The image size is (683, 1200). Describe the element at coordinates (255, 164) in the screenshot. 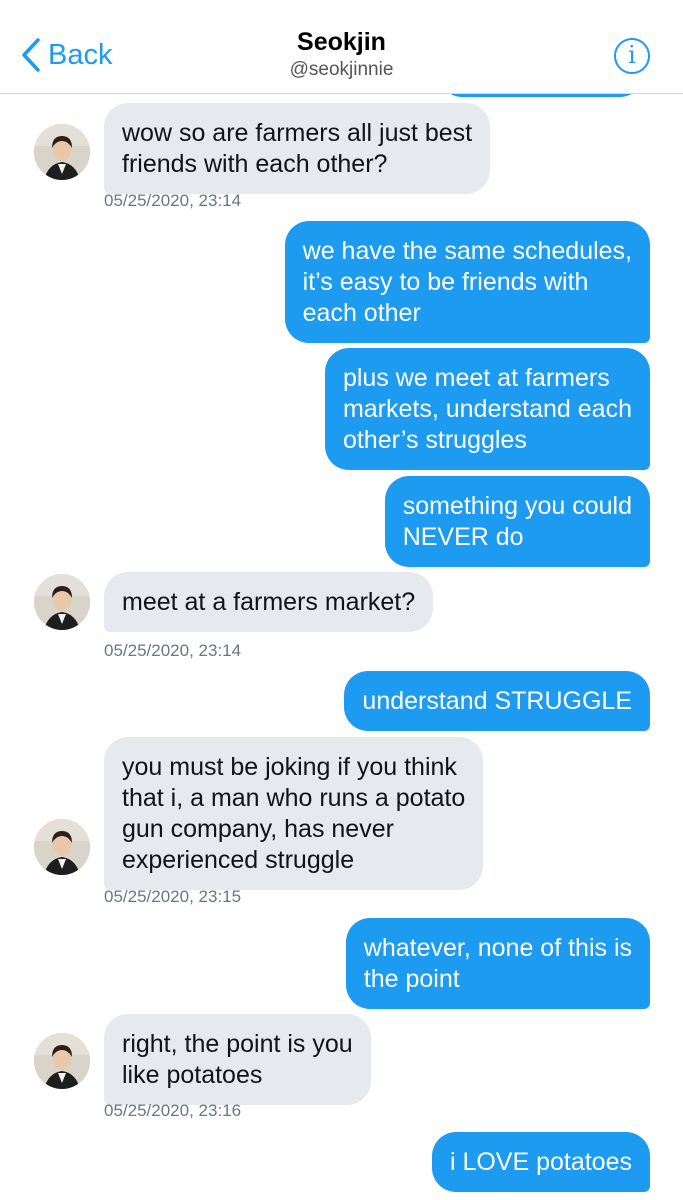

I see `message-line: friends with each other?` at that location.